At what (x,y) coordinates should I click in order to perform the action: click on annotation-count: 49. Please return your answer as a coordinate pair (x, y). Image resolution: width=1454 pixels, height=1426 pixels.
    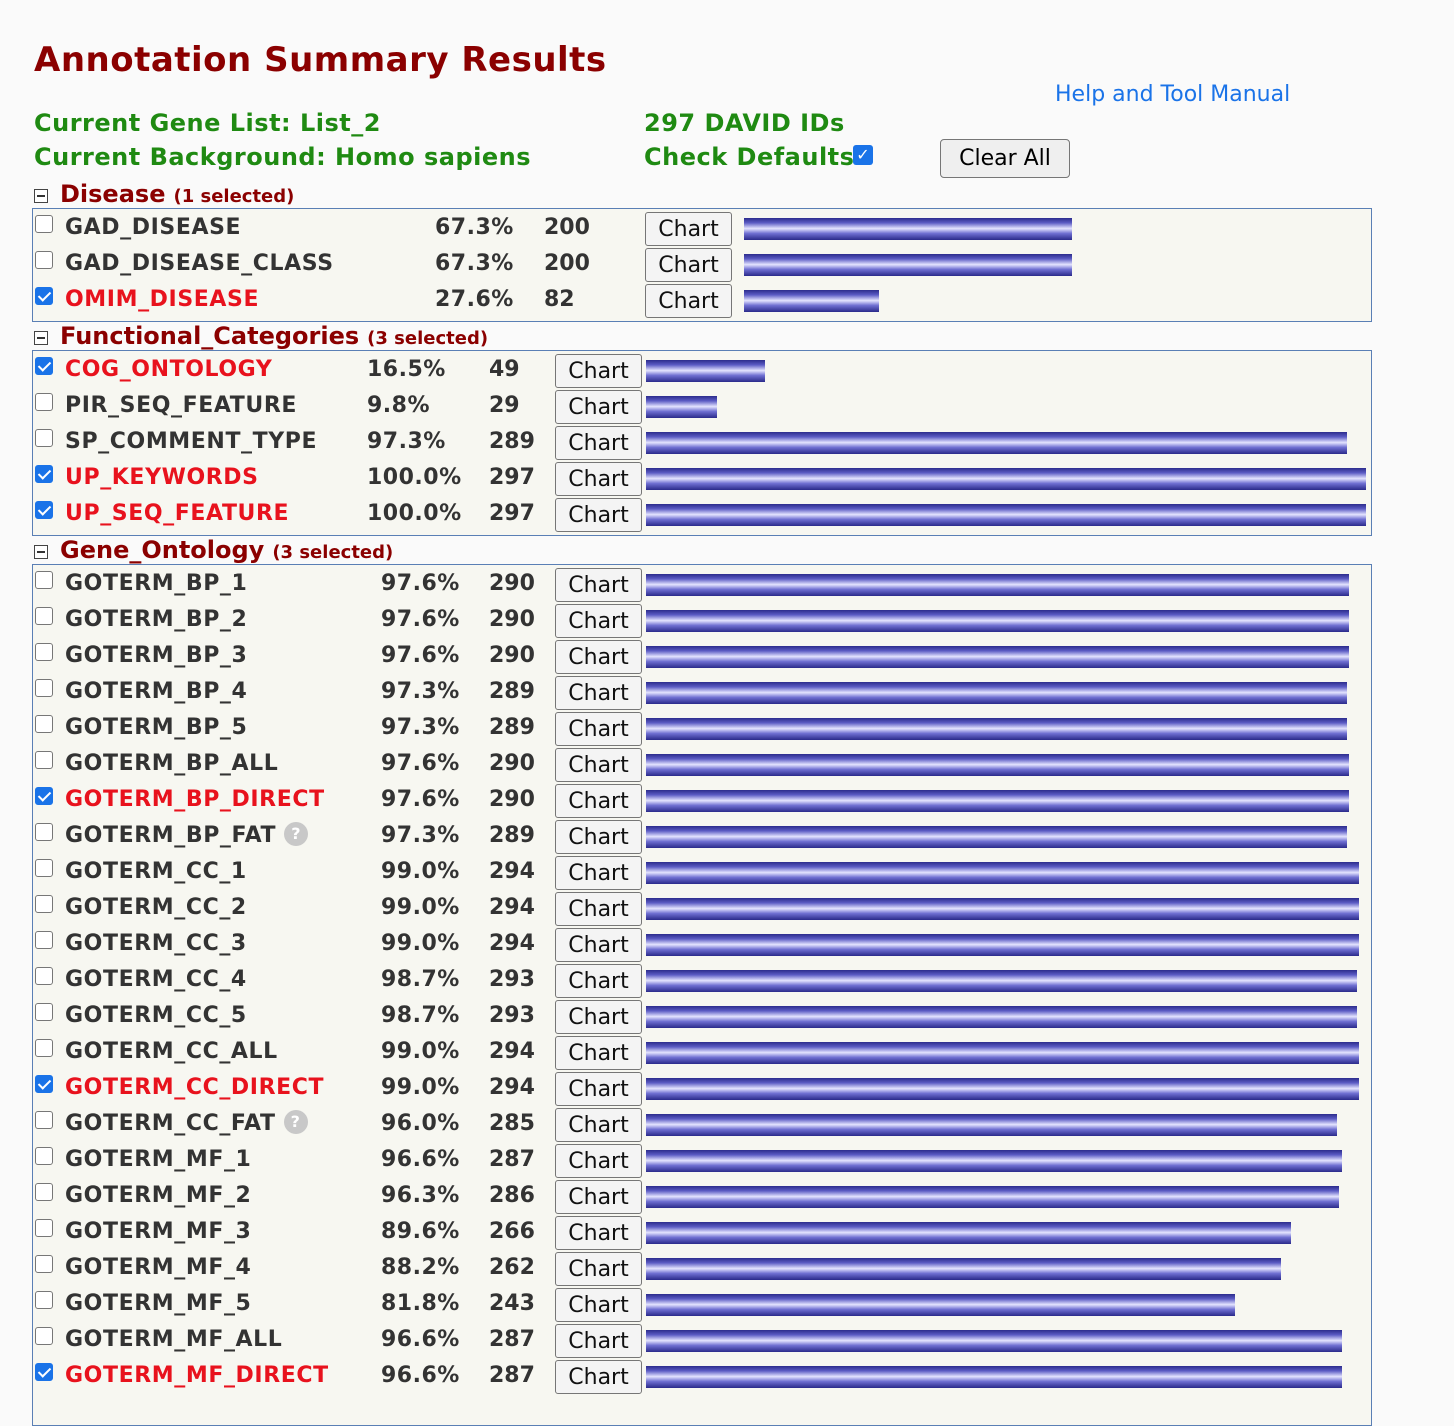
    Looking at the image, I should click on (504, 369).